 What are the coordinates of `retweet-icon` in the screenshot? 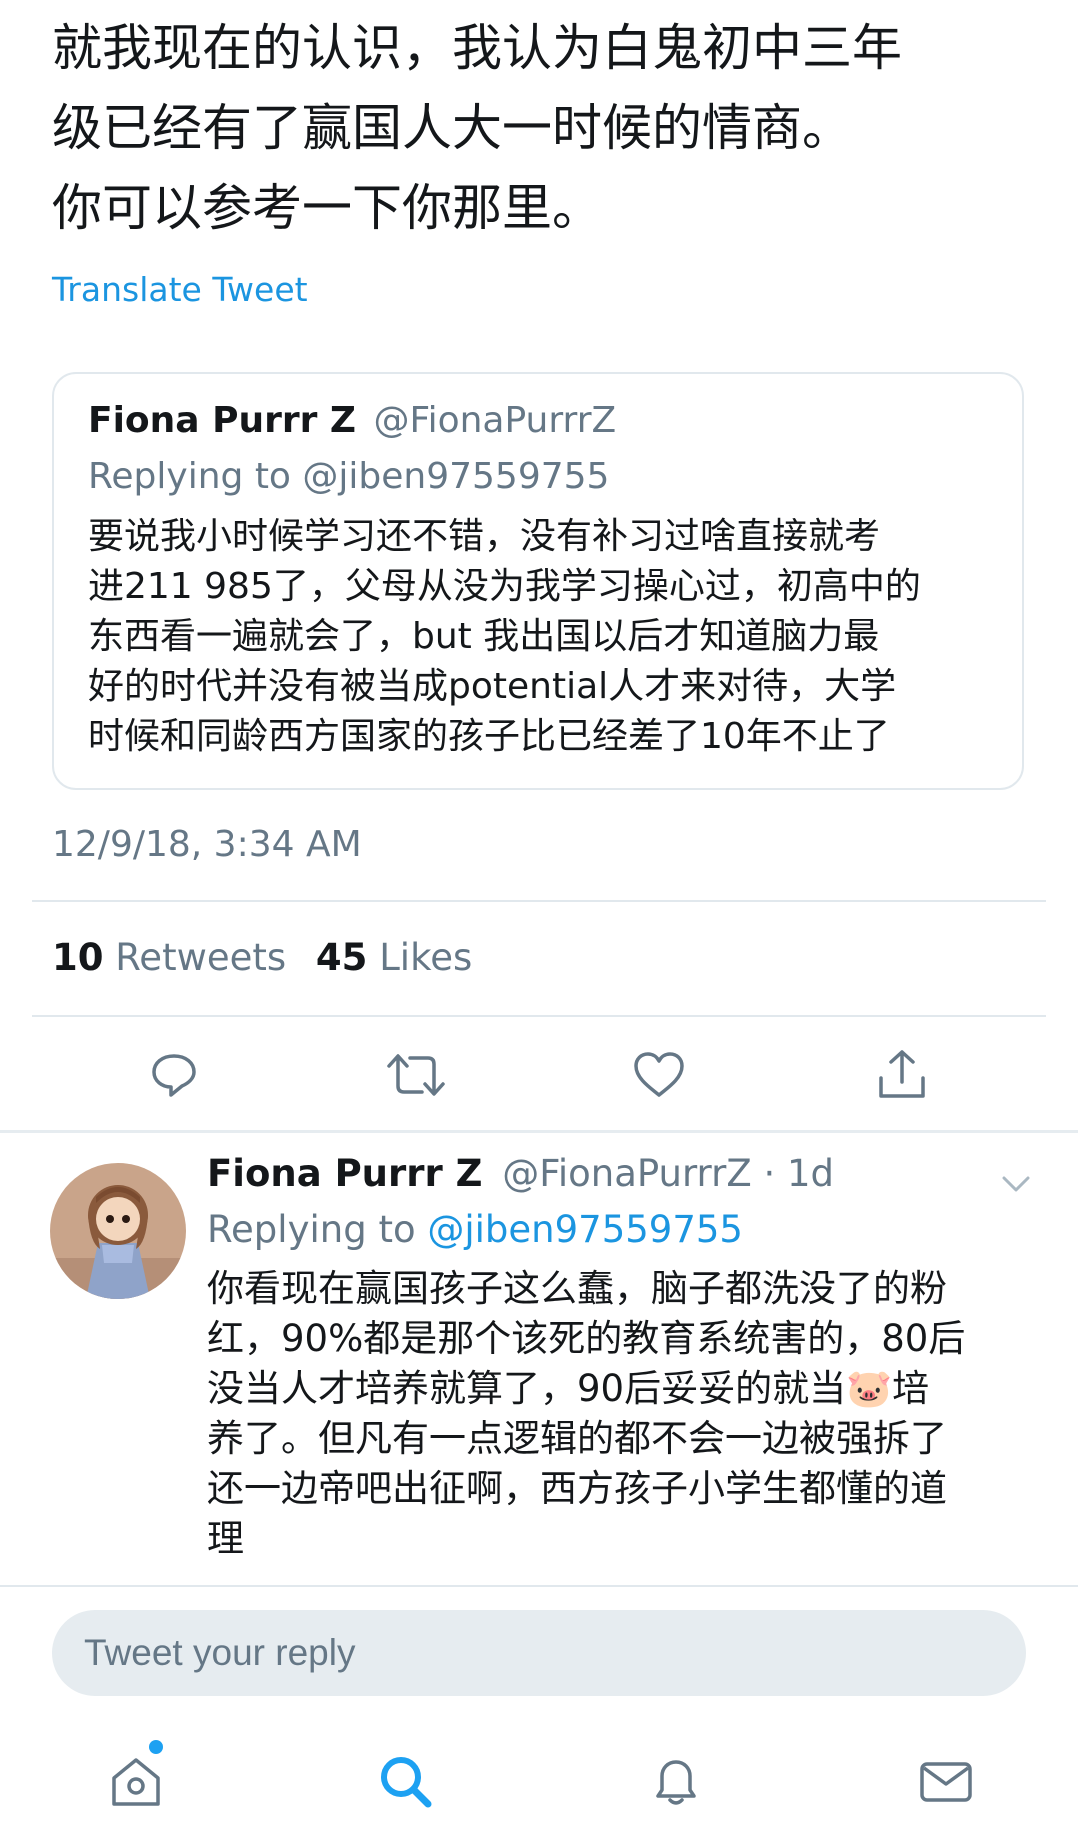 It's located at (416, 1075).